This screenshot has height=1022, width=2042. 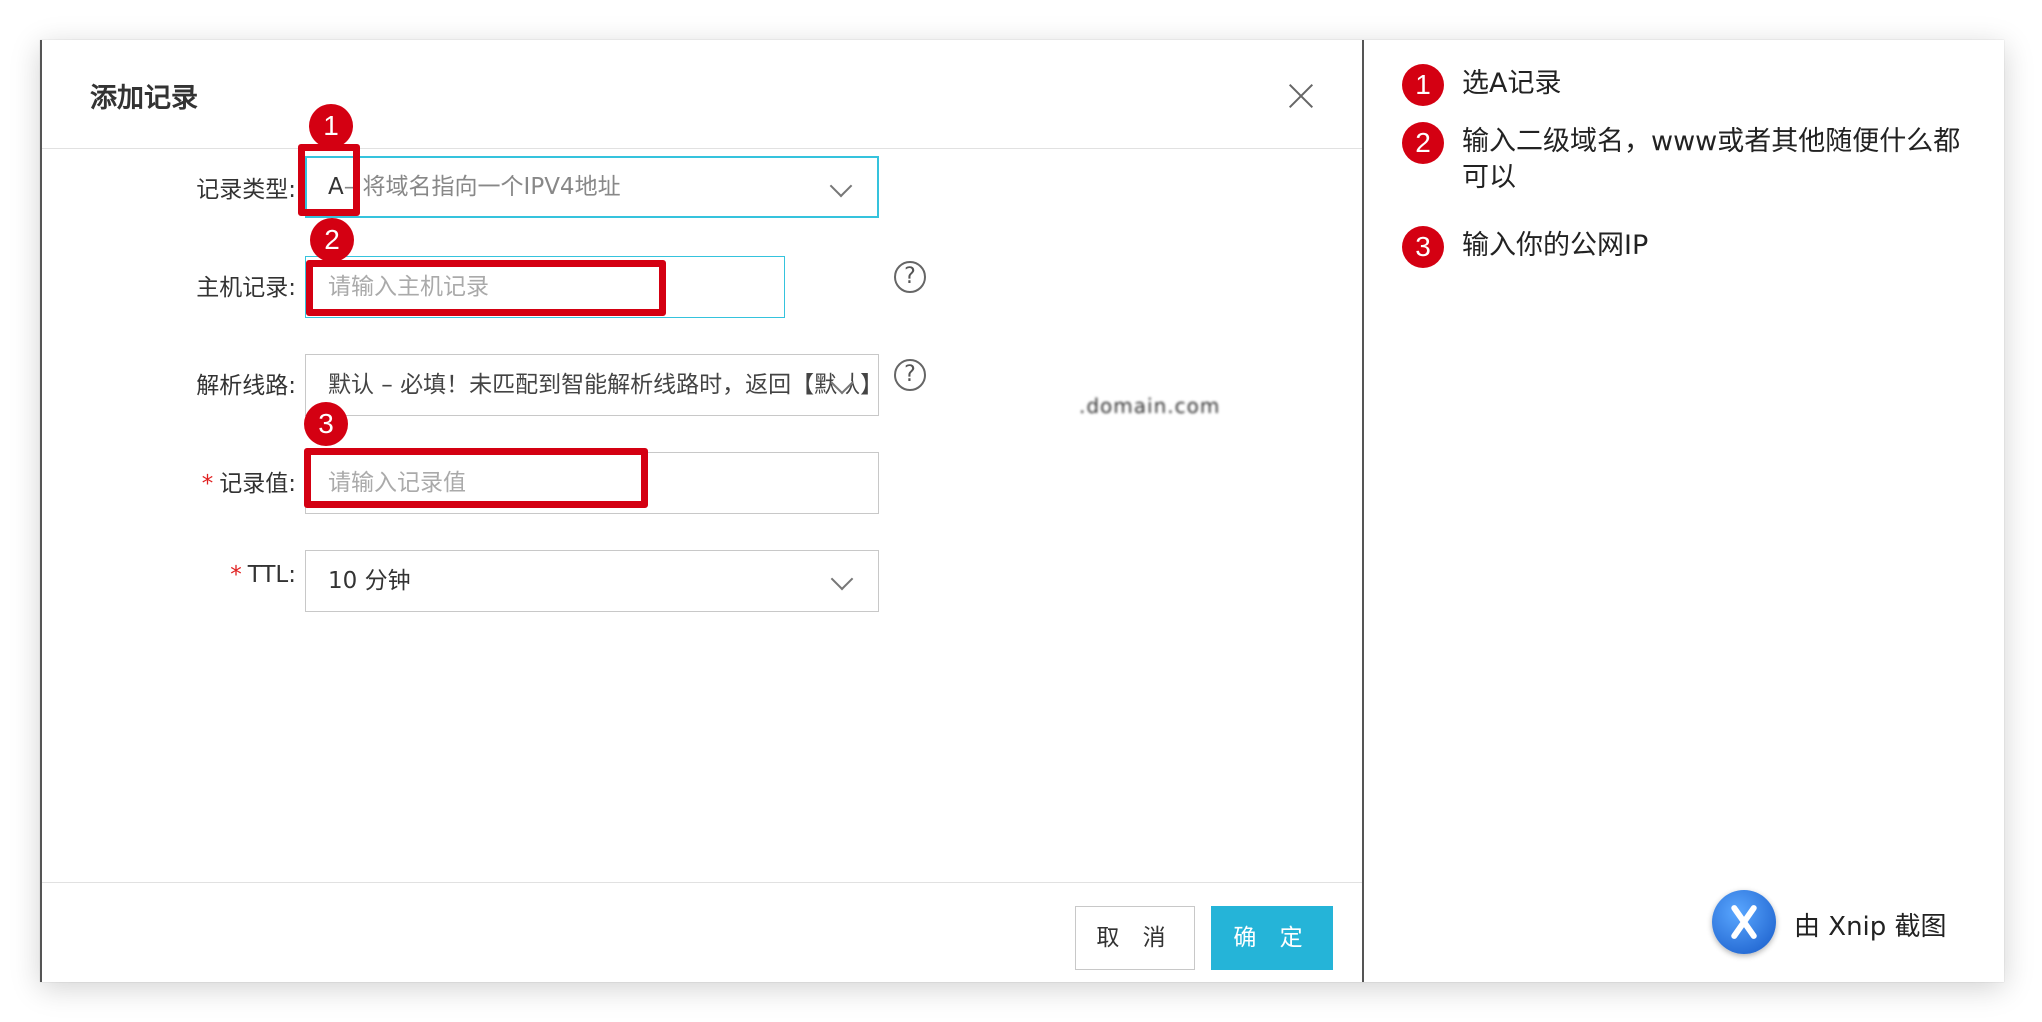 What do you see at coordinates (369, 581) in the screenshot?
I see `ttl-value: 10 分钟` at bounding box center [369, 581].